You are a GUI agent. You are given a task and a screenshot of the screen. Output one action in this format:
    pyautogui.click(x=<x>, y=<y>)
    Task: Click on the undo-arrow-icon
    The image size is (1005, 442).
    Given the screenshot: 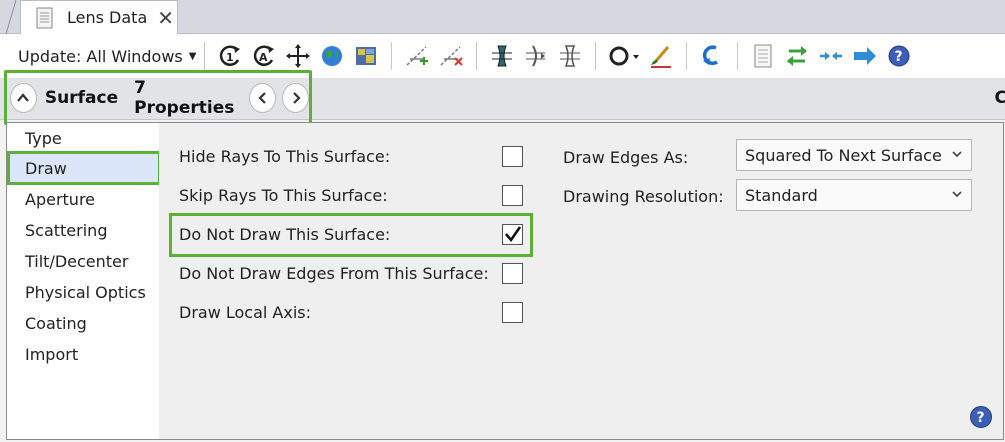 What is the action you would take?
    pyautogui.click(x=712, y=56)
    